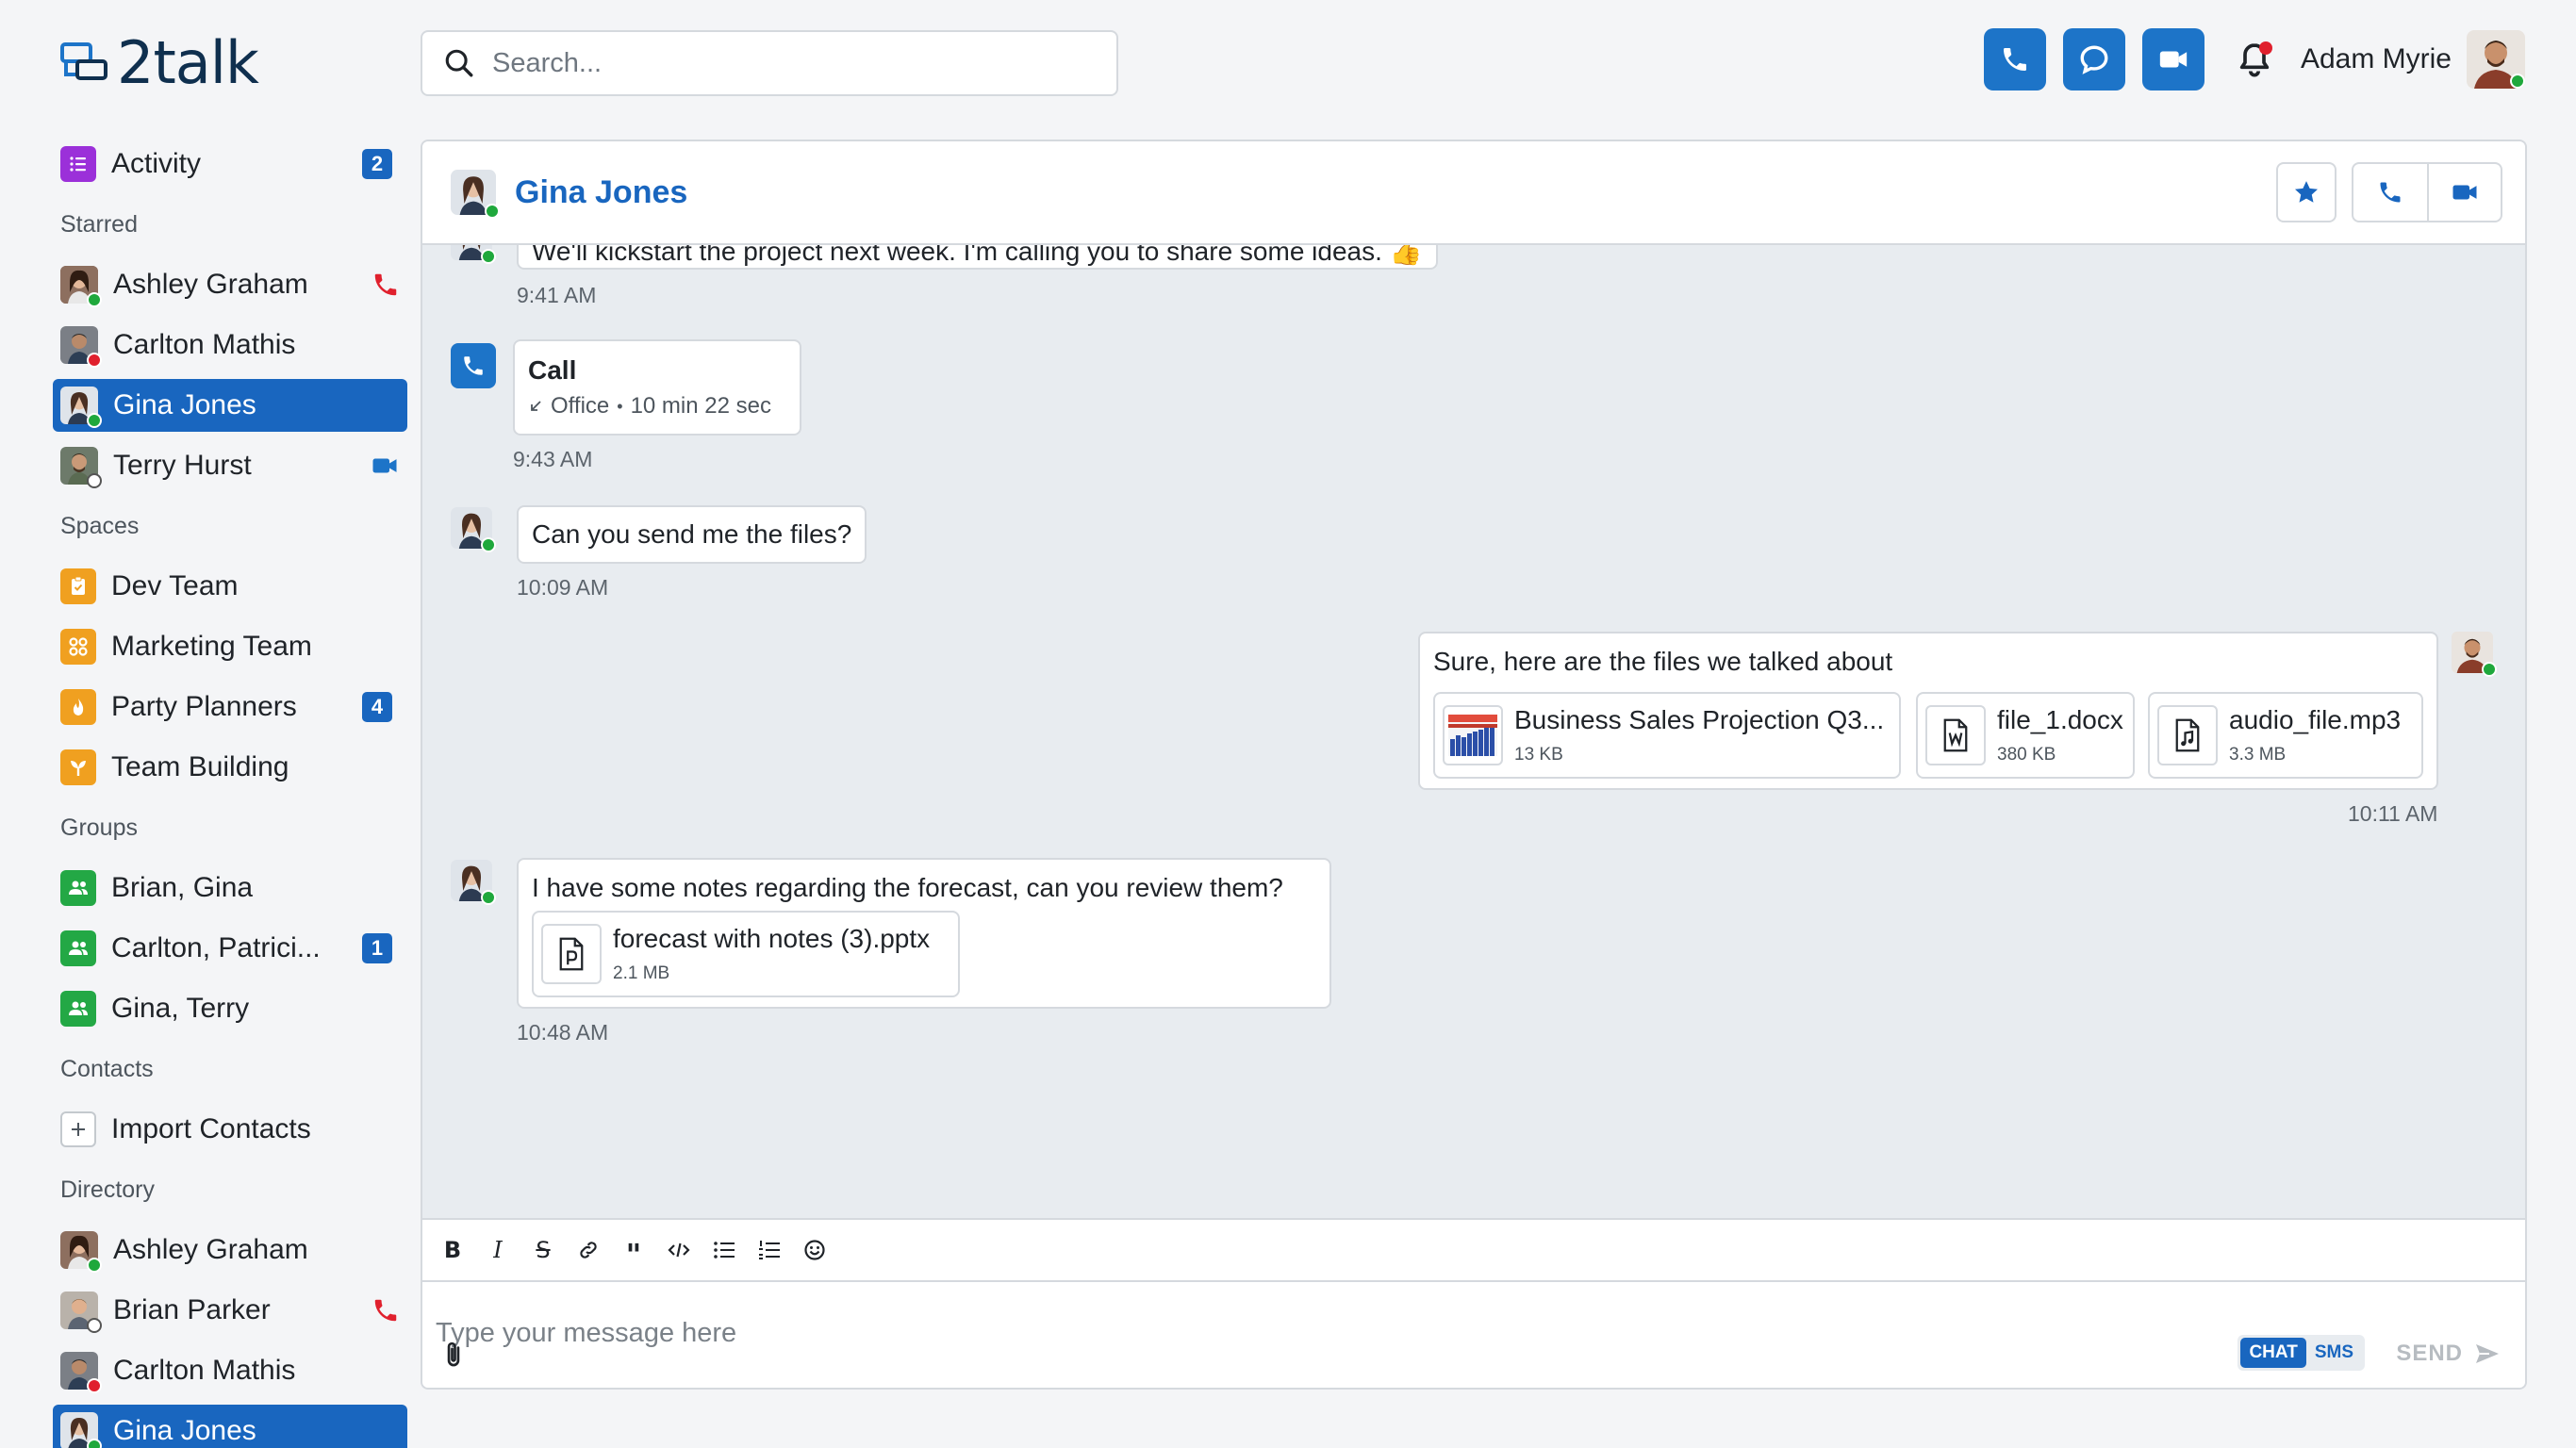 Image resolution: width=2576 pixels, height=1448 pixels. What do you see at coordinates (230, 284) in the screenshot?
I see `sidebar-item-ashley-graham: Ashley Graham` at bounding box center [230, 284].